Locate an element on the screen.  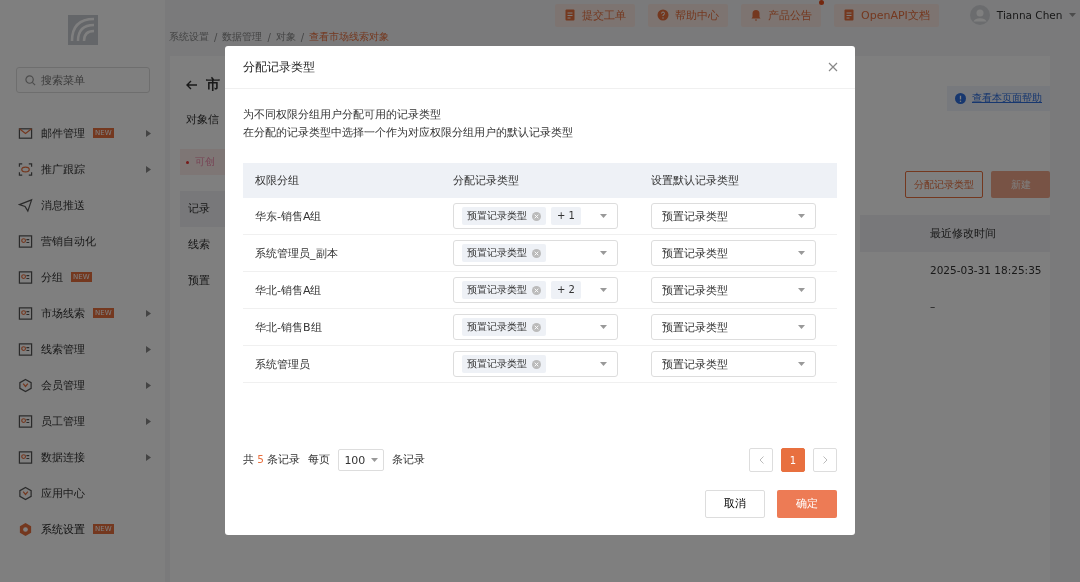
previous-page-button is located at coordinates (761, 460).